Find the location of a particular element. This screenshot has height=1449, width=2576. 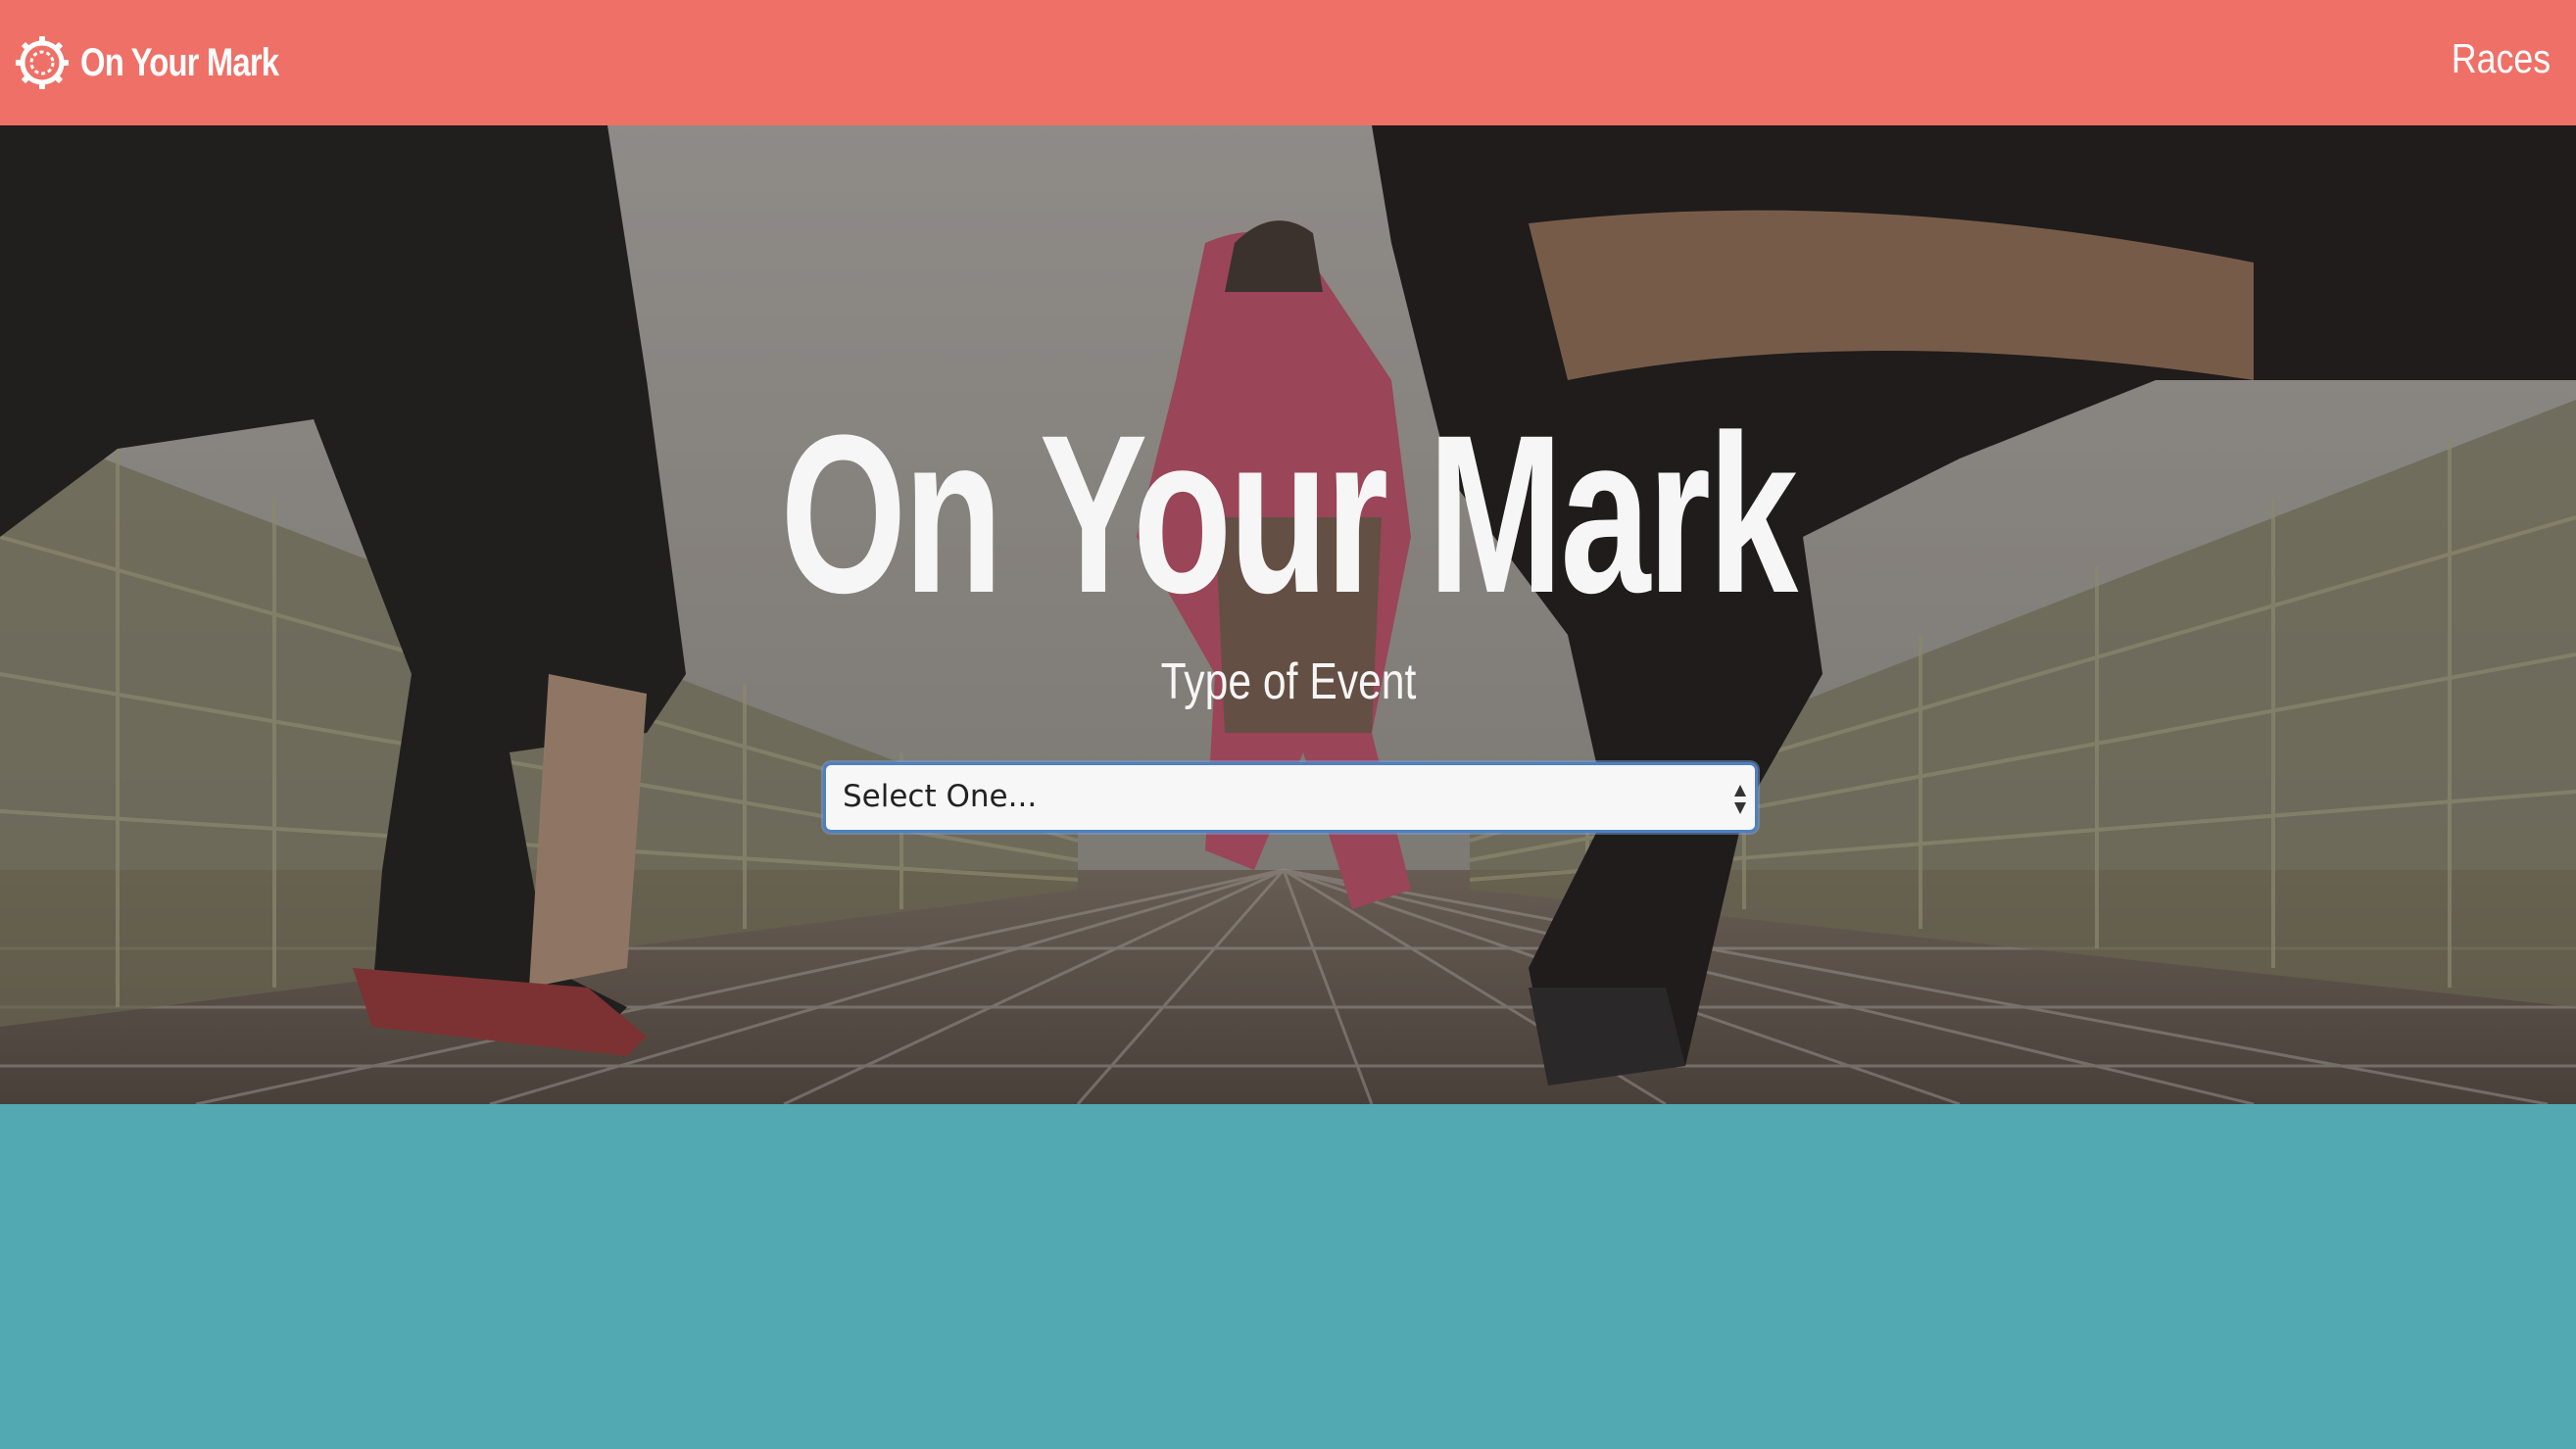

gear-icon is located at coordinates (42, 62).